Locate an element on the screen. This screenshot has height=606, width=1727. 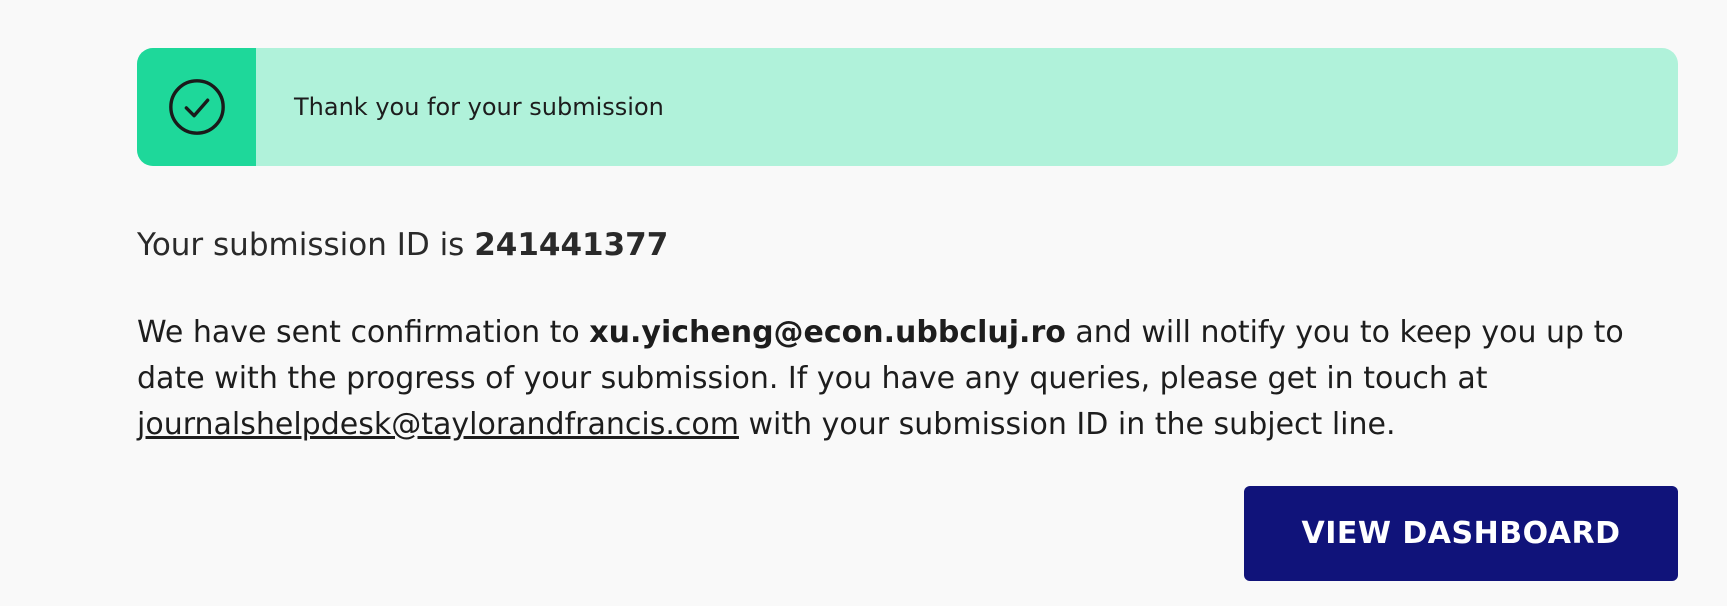
confirmation-text-before: We have sent confirmation to is located at coordinates (363, 332).